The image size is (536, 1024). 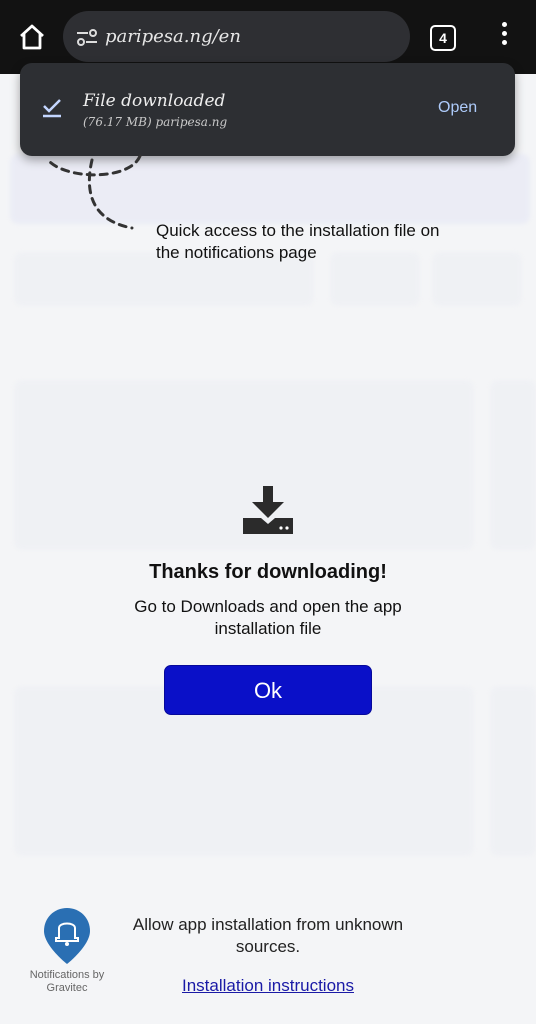 What do you see at coordinates (173, 36) in the screenshot?
I see `url-text: paripesa.ng/en` at bounding box center [173, 36].